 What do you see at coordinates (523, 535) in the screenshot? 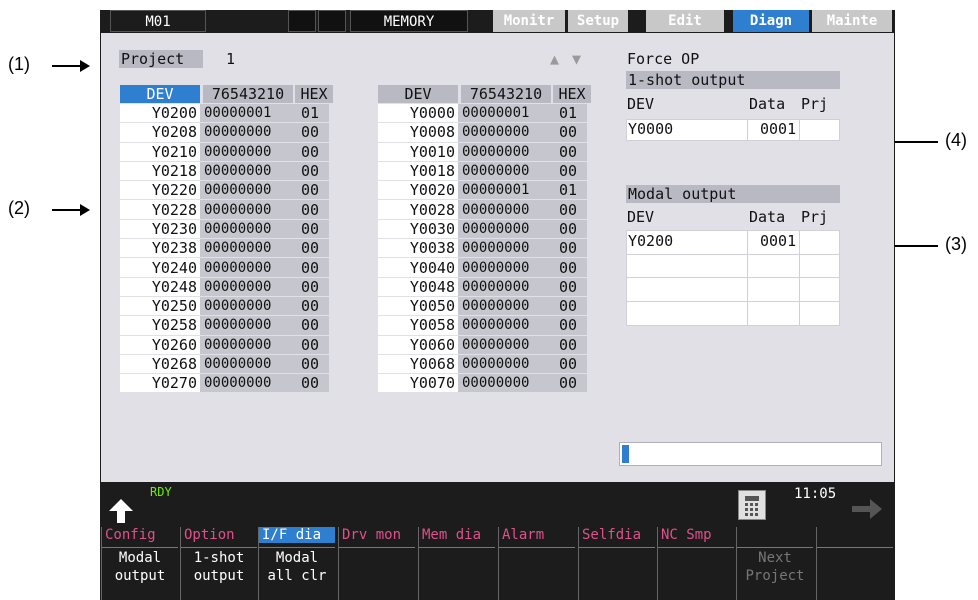
I see `softkey-menu-label: Alarm` at bounding box center [523, 535].